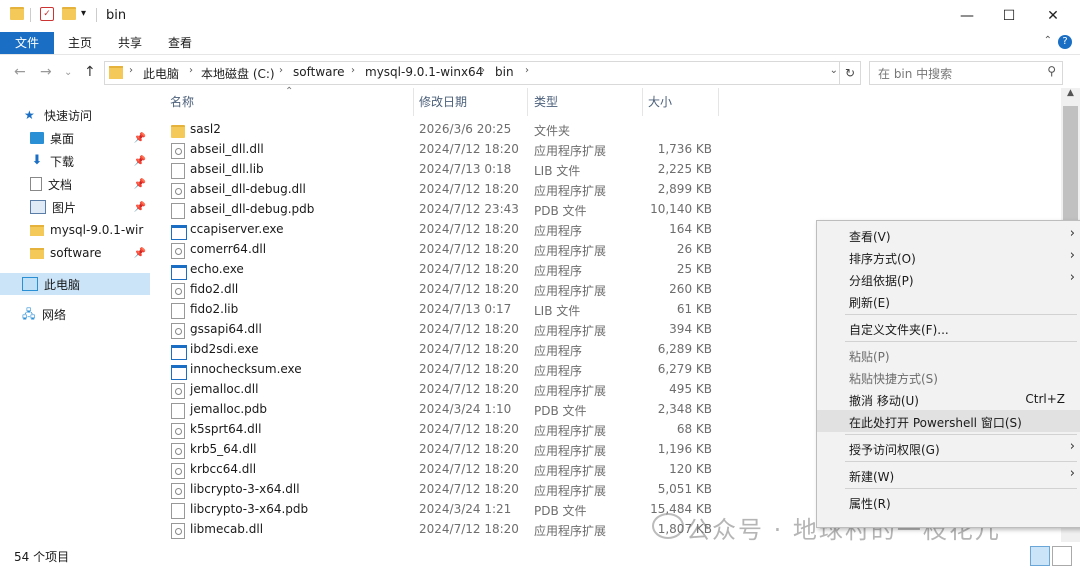 The height and width of the screenshot is (569, 1080). I want to click on sidebar-item-this-pc: 此电脑, so click(75, 284).